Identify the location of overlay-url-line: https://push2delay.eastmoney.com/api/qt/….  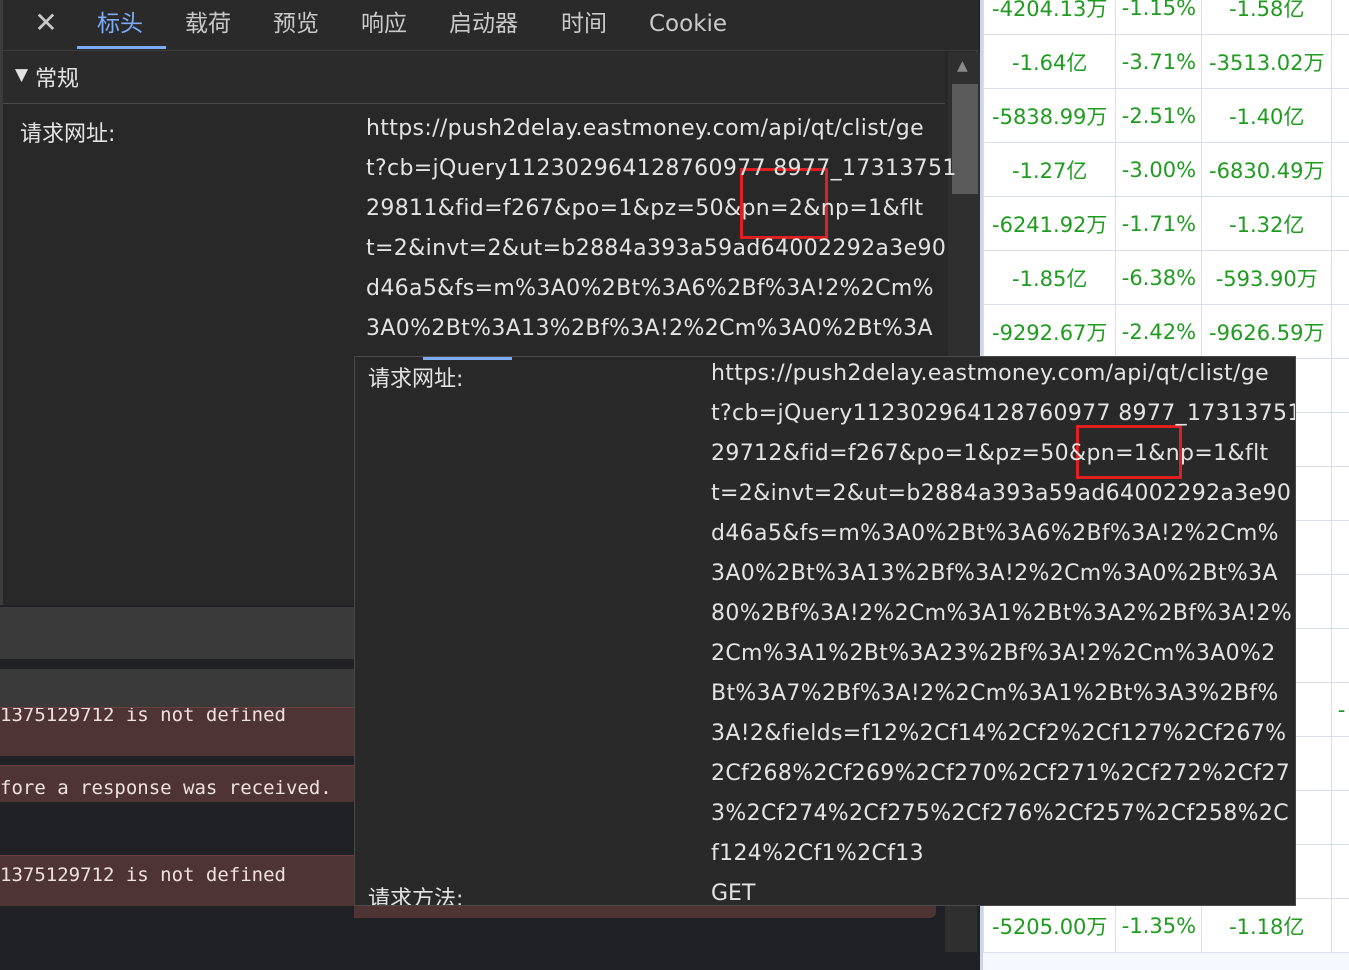
(990, 373).